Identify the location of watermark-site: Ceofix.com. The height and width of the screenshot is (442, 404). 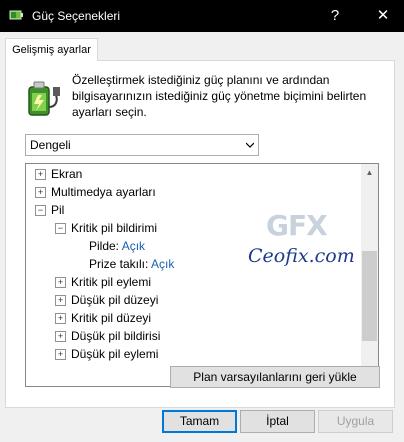
(301, 256).